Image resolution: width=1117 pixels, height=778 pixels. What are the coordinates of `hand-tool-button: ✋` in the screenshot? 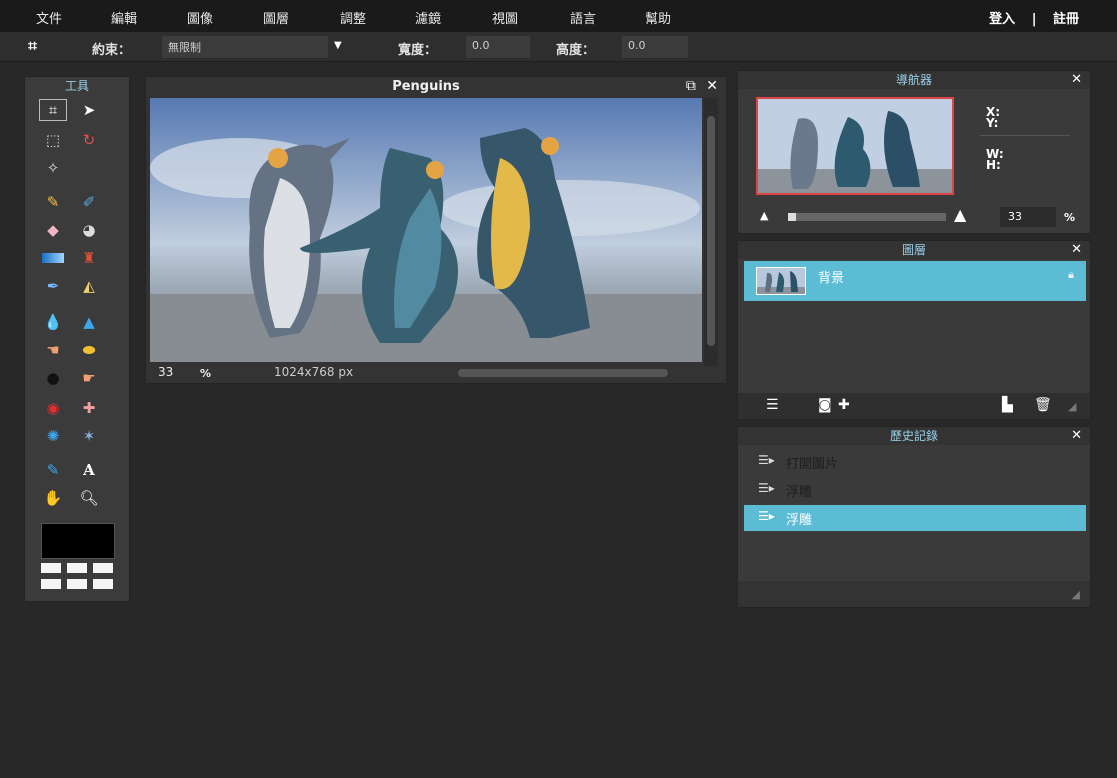 It's located at (53, 498).